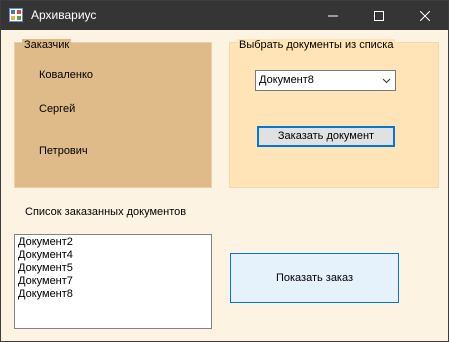 This screenshot has width=449, height=342. I want to click on list-item: Документ2, so click(113, 242).